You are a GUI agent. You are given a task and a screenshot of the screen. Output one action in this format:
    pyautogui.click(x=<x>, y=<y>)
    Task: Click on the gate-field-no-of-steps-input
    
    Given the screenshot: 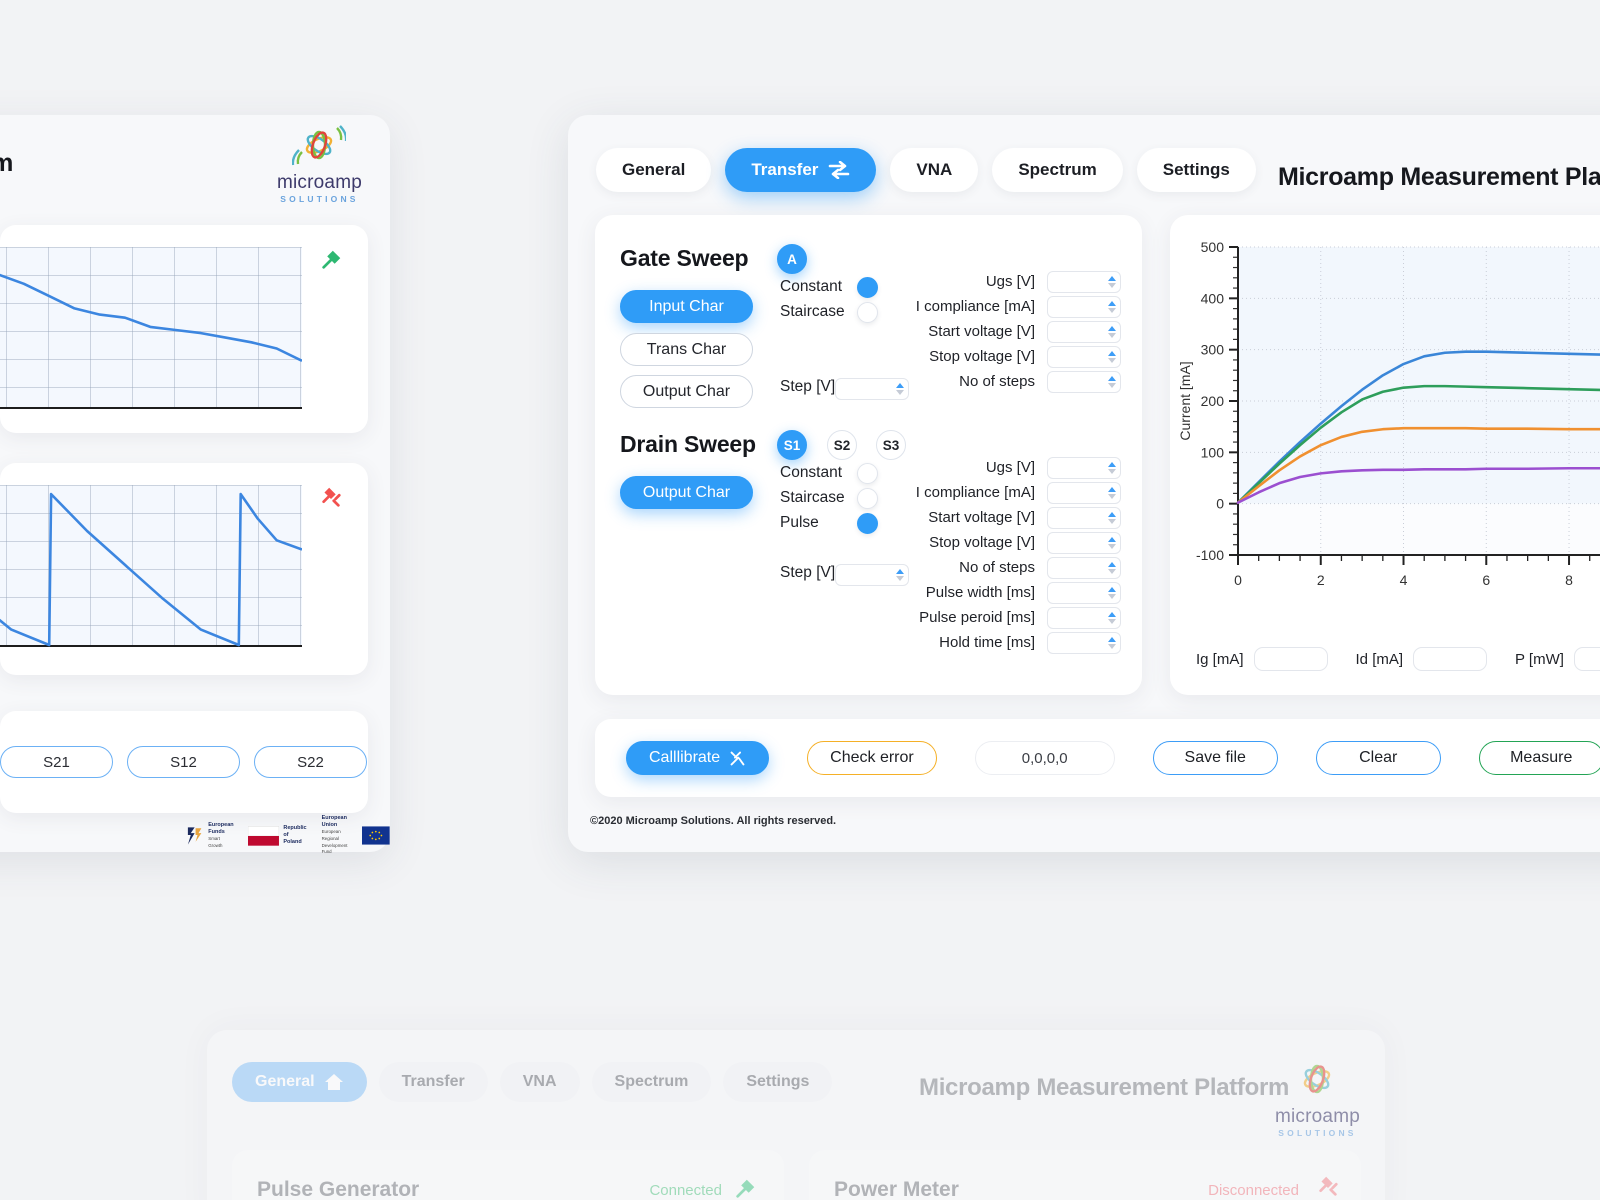 What is the action you would take?
    pyautogui.click(x=1084, y=382)
    